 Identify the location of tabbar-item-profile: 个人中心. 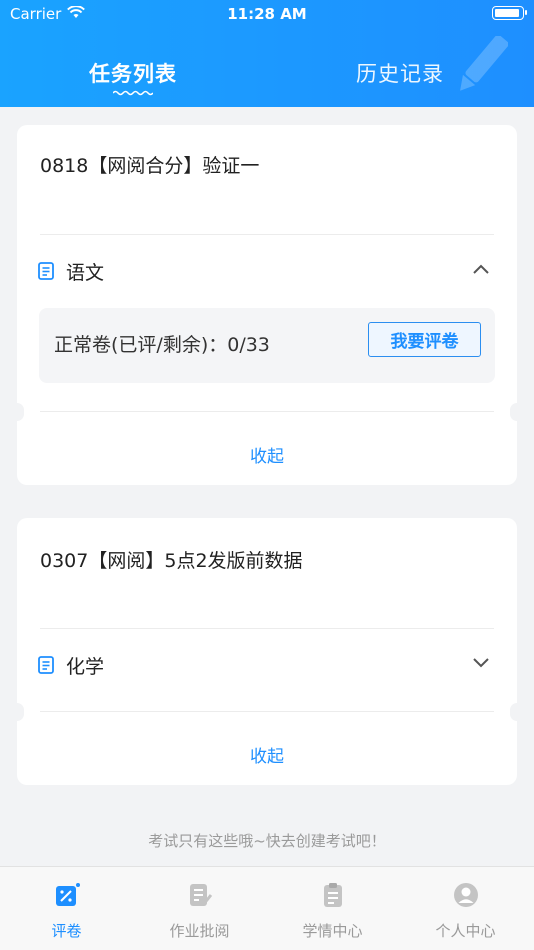
(465, 908).